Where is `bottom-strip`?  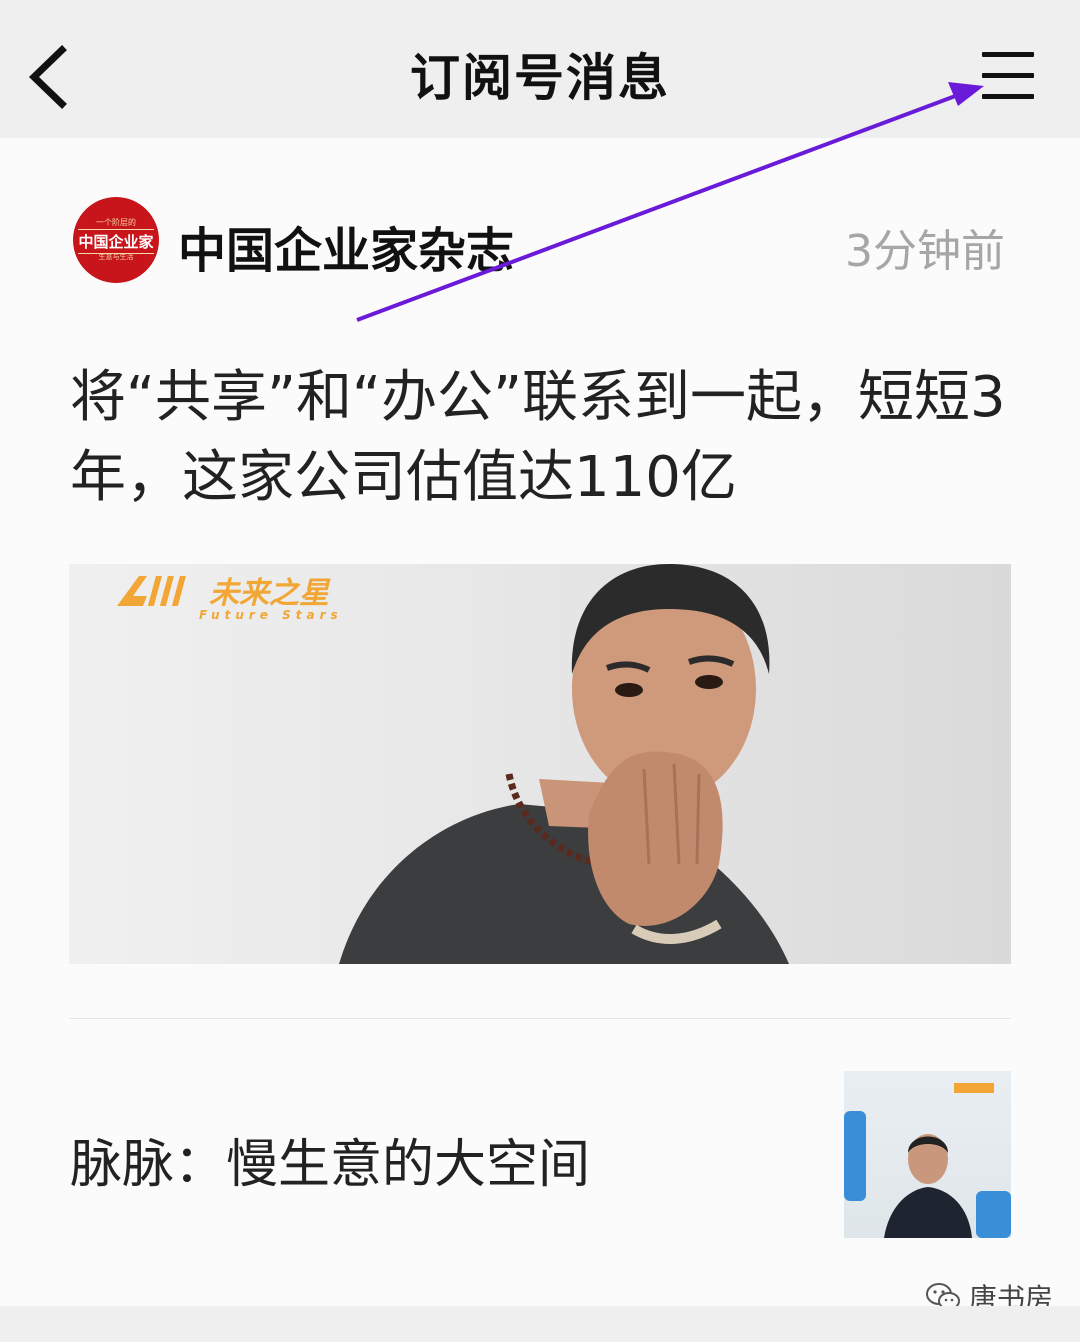 bottom-strip is located at coordinates (540, 1324).